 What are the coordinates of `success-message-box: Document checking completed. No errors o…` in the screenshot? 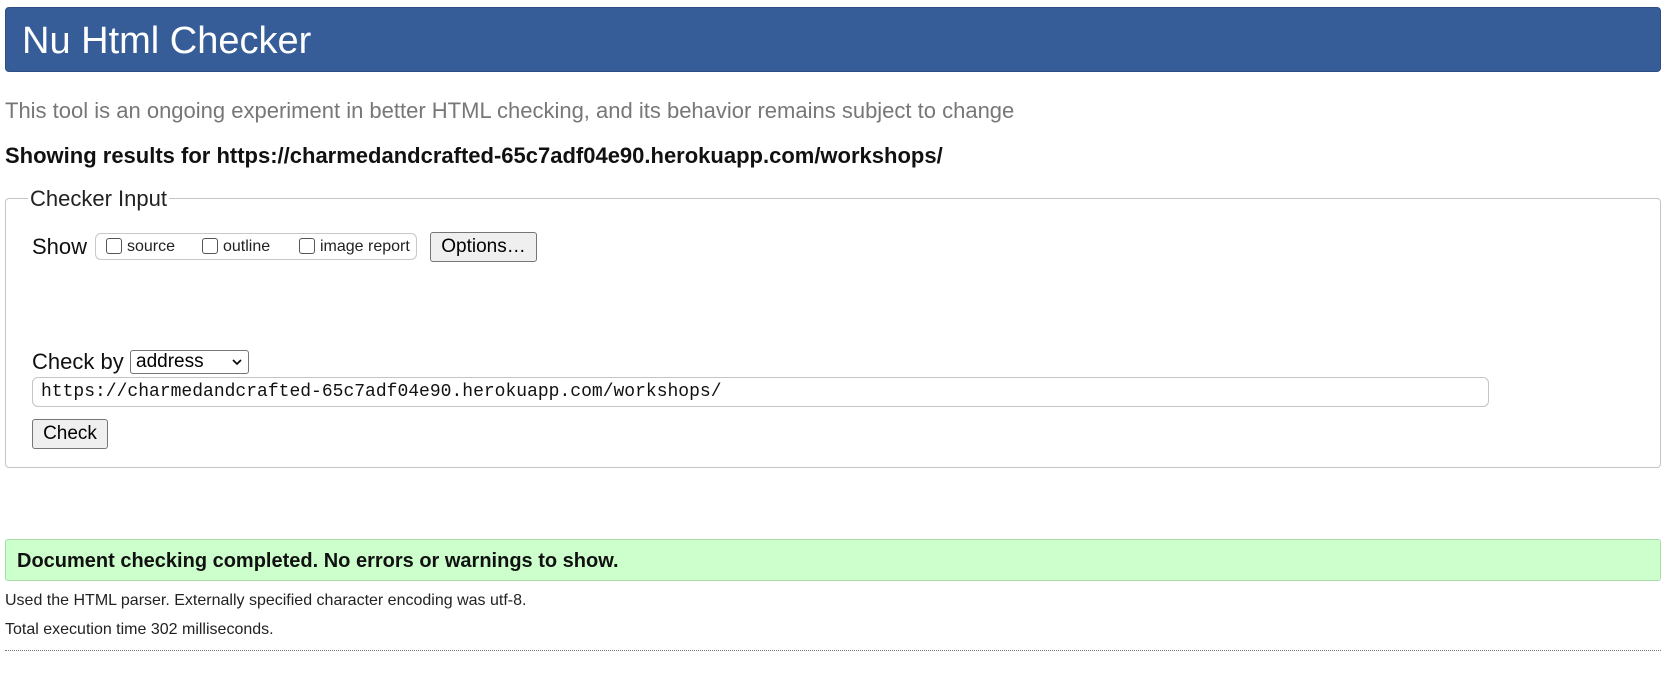 It's located at (833, 560).